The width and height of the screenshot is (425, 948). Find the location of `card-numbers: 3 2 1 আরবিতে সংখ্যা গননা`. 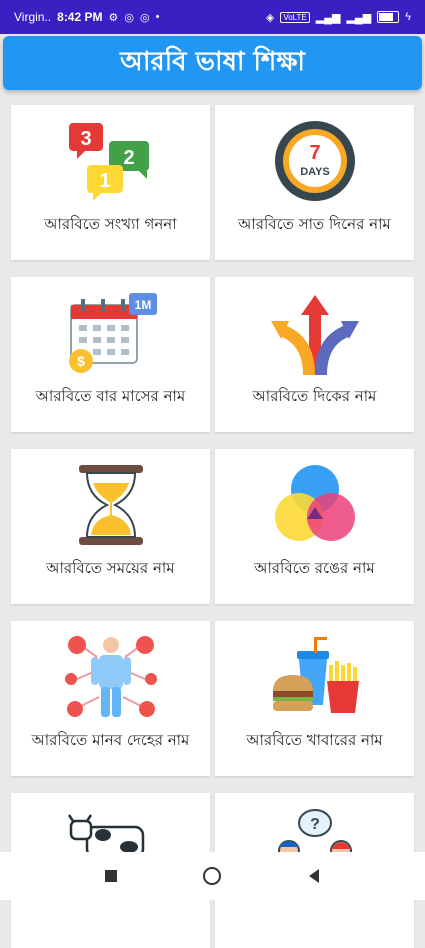

card-numbers: 3 2 1 আরবিতে সংখ্যা গননা is located at coordinates (110, 182).